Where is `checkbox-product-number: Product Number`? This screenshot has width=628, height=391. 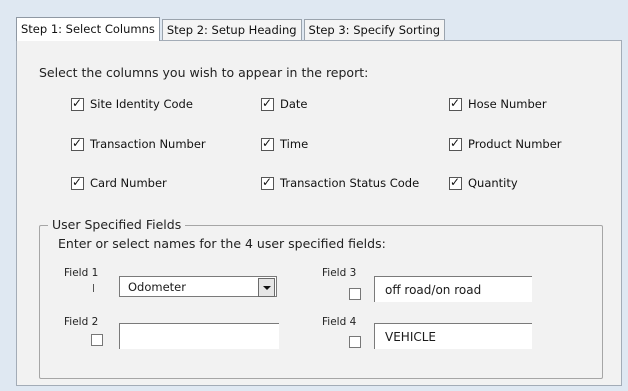 checkbox-product-number: Product Number is located at coordinates (505, 143).